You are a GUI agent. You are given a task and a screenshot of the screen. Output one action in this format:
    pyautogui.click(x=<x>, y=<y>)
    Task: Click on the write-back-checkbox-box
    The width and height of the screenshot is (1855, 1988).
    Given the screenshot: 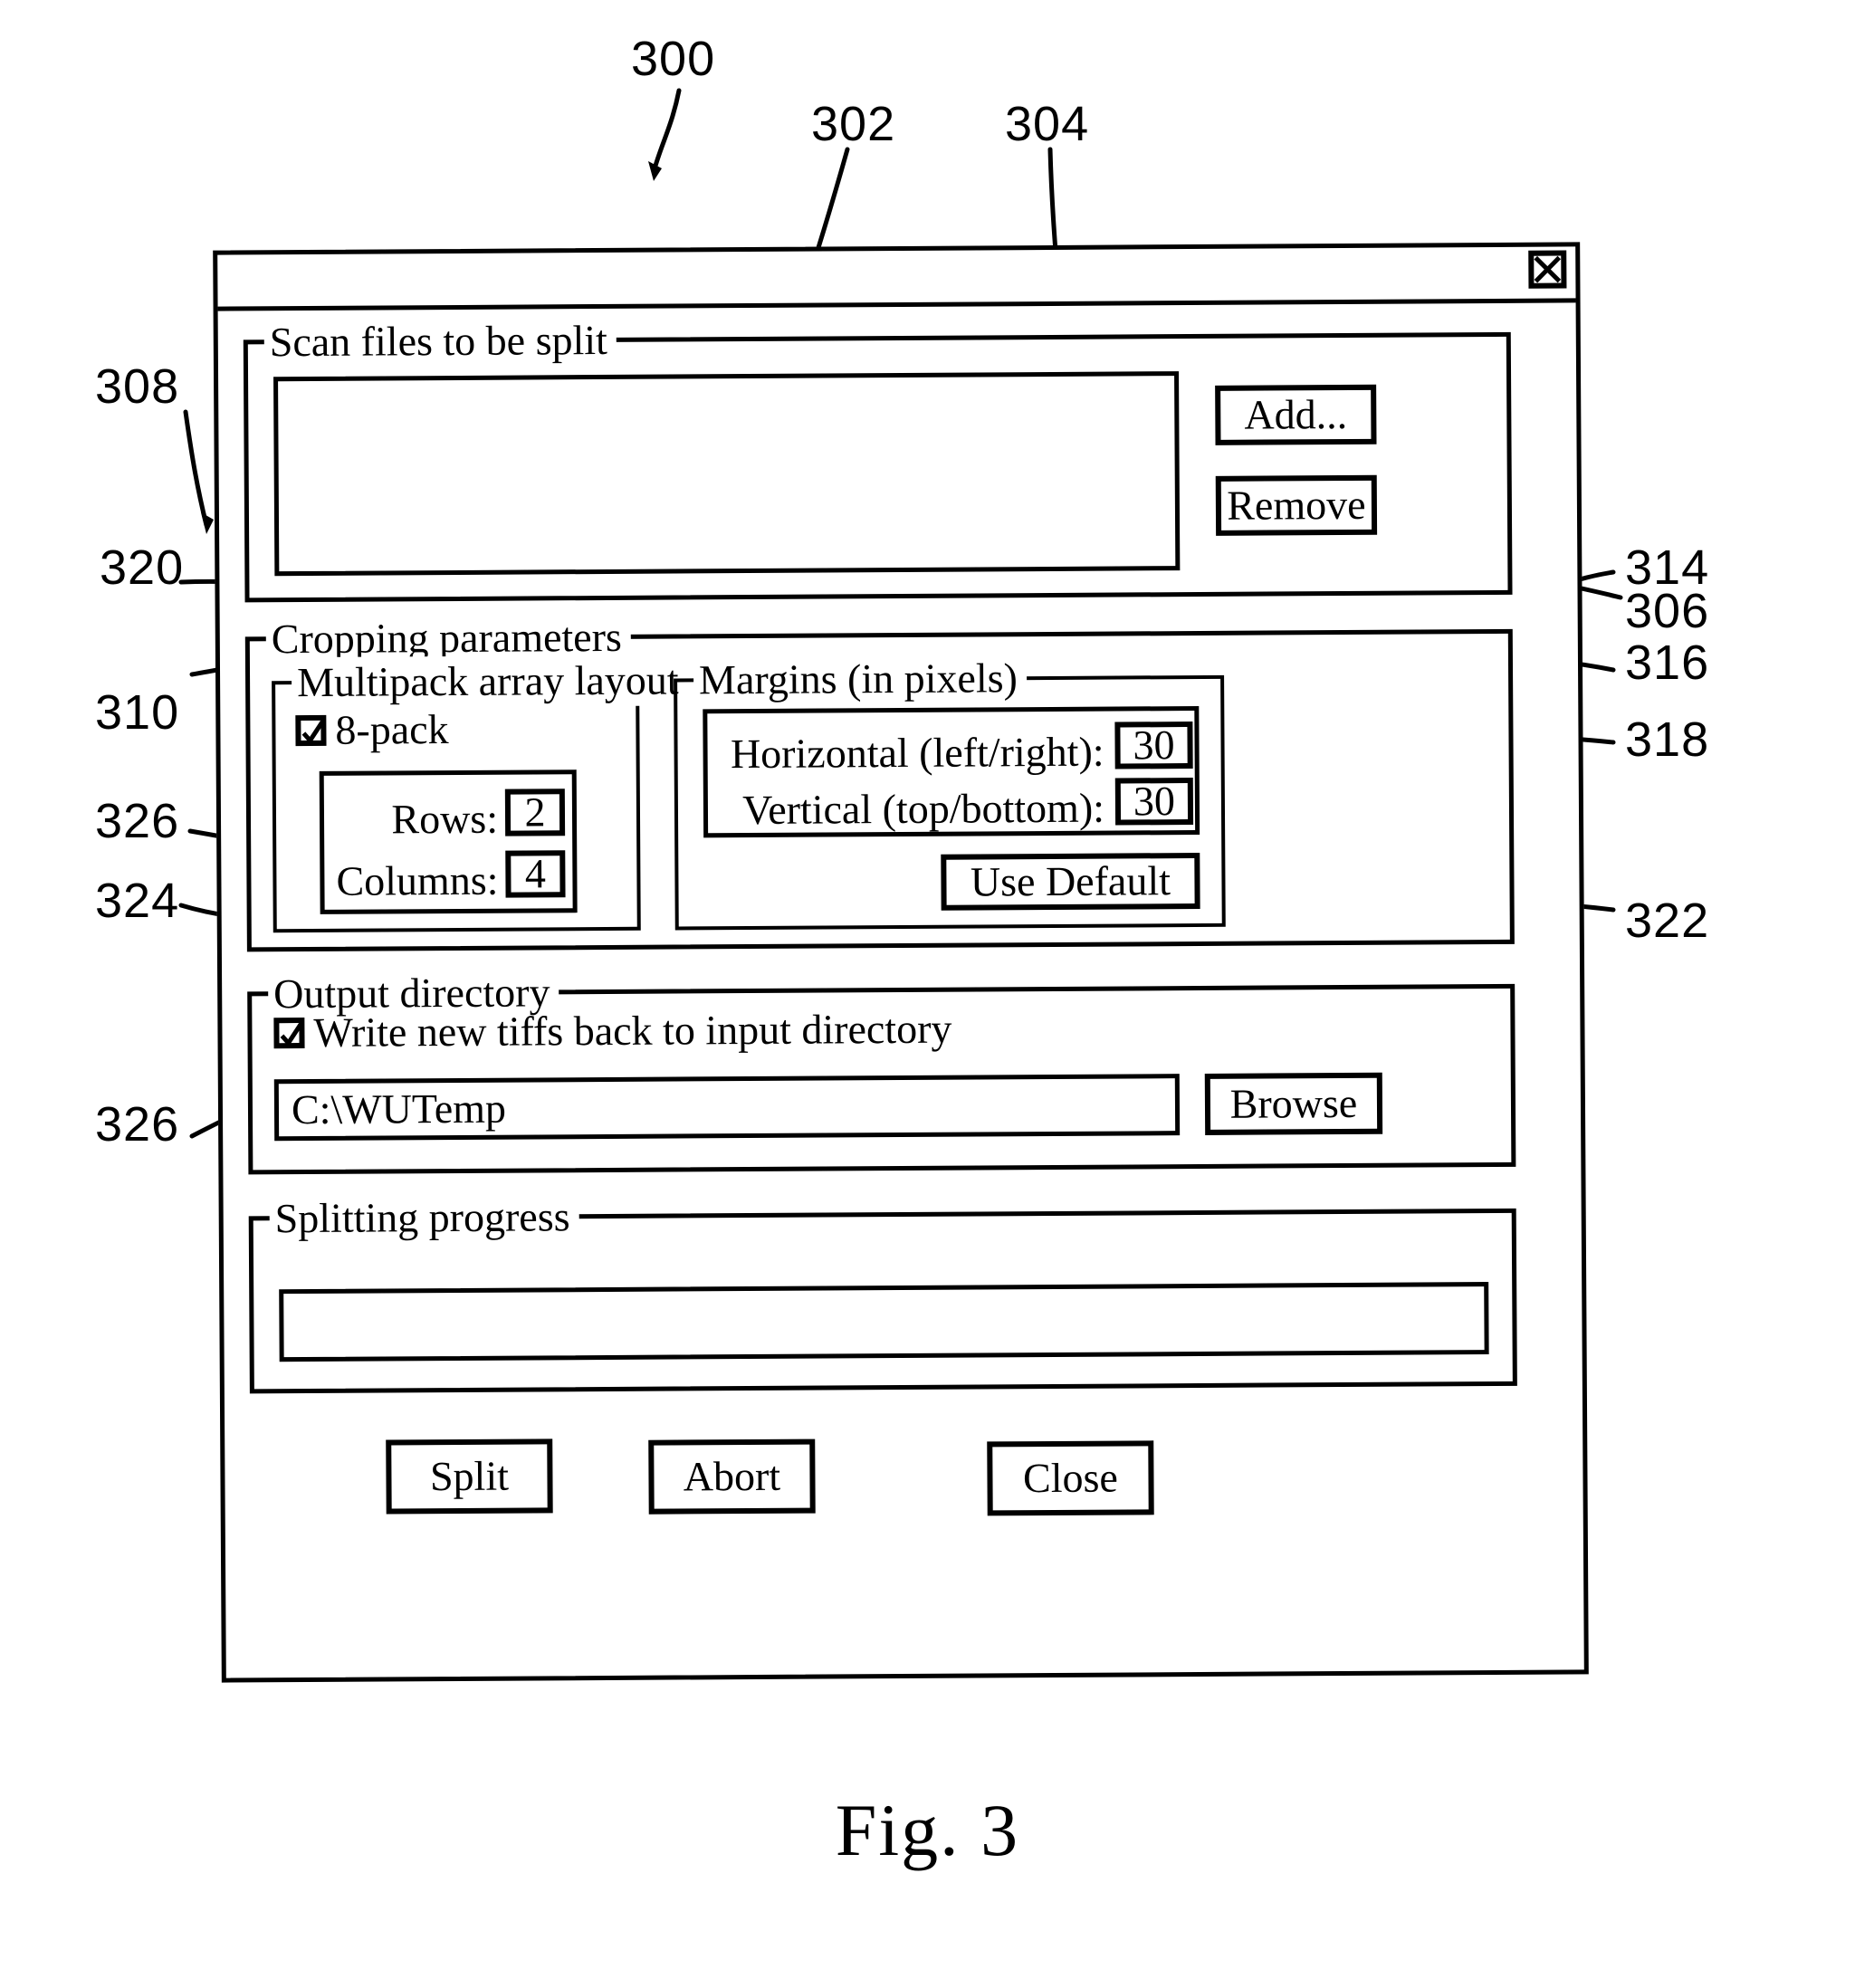 What is the action you would take?
    pyautogui.click(x=289, y=1033)
    